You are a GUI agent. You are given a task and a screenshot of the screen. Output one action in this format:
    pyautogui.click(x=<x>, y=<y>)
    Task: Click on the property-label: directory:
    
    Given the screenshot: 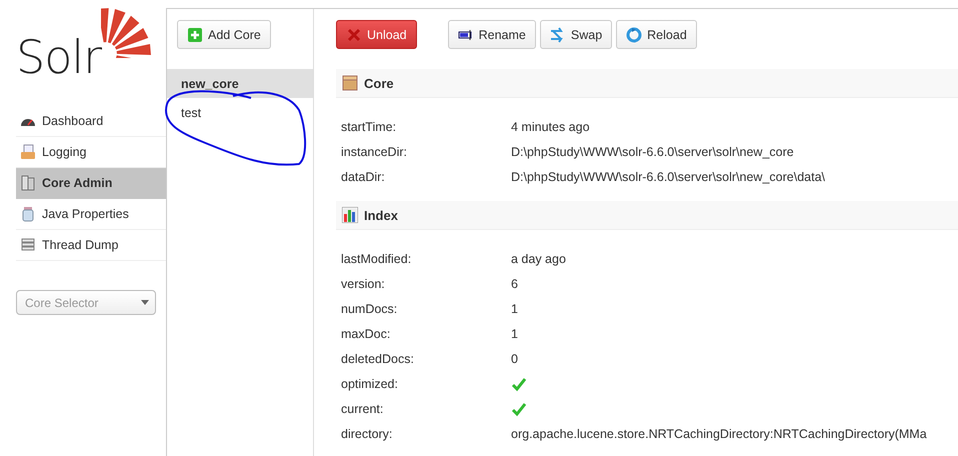 What is the action you would take?
    pyautogui.click(x=367, y=433)
    